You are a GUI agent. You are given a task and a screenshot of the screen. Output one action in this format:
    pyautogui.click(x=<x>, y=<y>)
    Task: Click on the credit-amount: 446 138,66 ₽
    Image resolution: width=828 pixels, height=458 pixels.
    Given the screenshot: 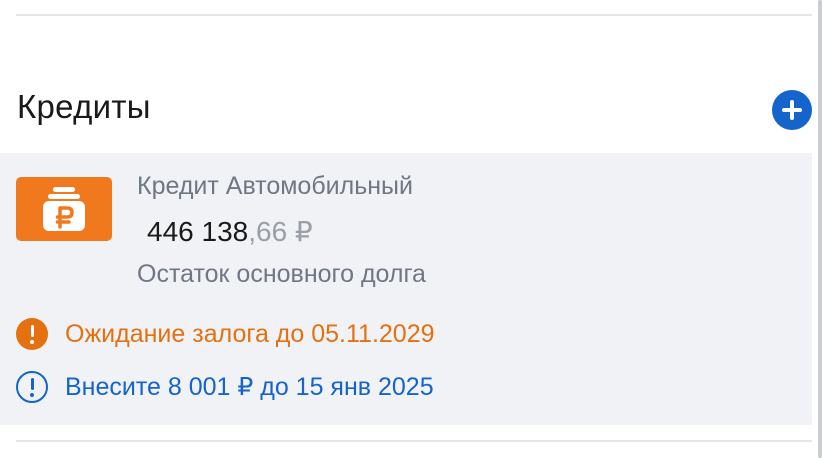 What is the action you would take?
    pyautogui.click(x=230, y=231)
    